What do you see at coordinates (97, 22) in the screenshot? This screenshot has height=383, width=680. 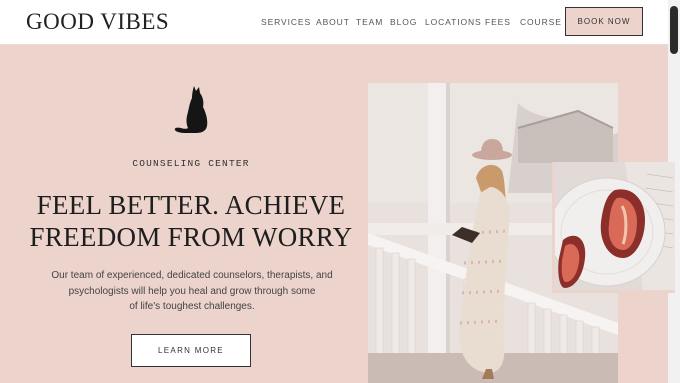 I see `site-logo: GOOD VIBES` at bounding box center [97, 22].